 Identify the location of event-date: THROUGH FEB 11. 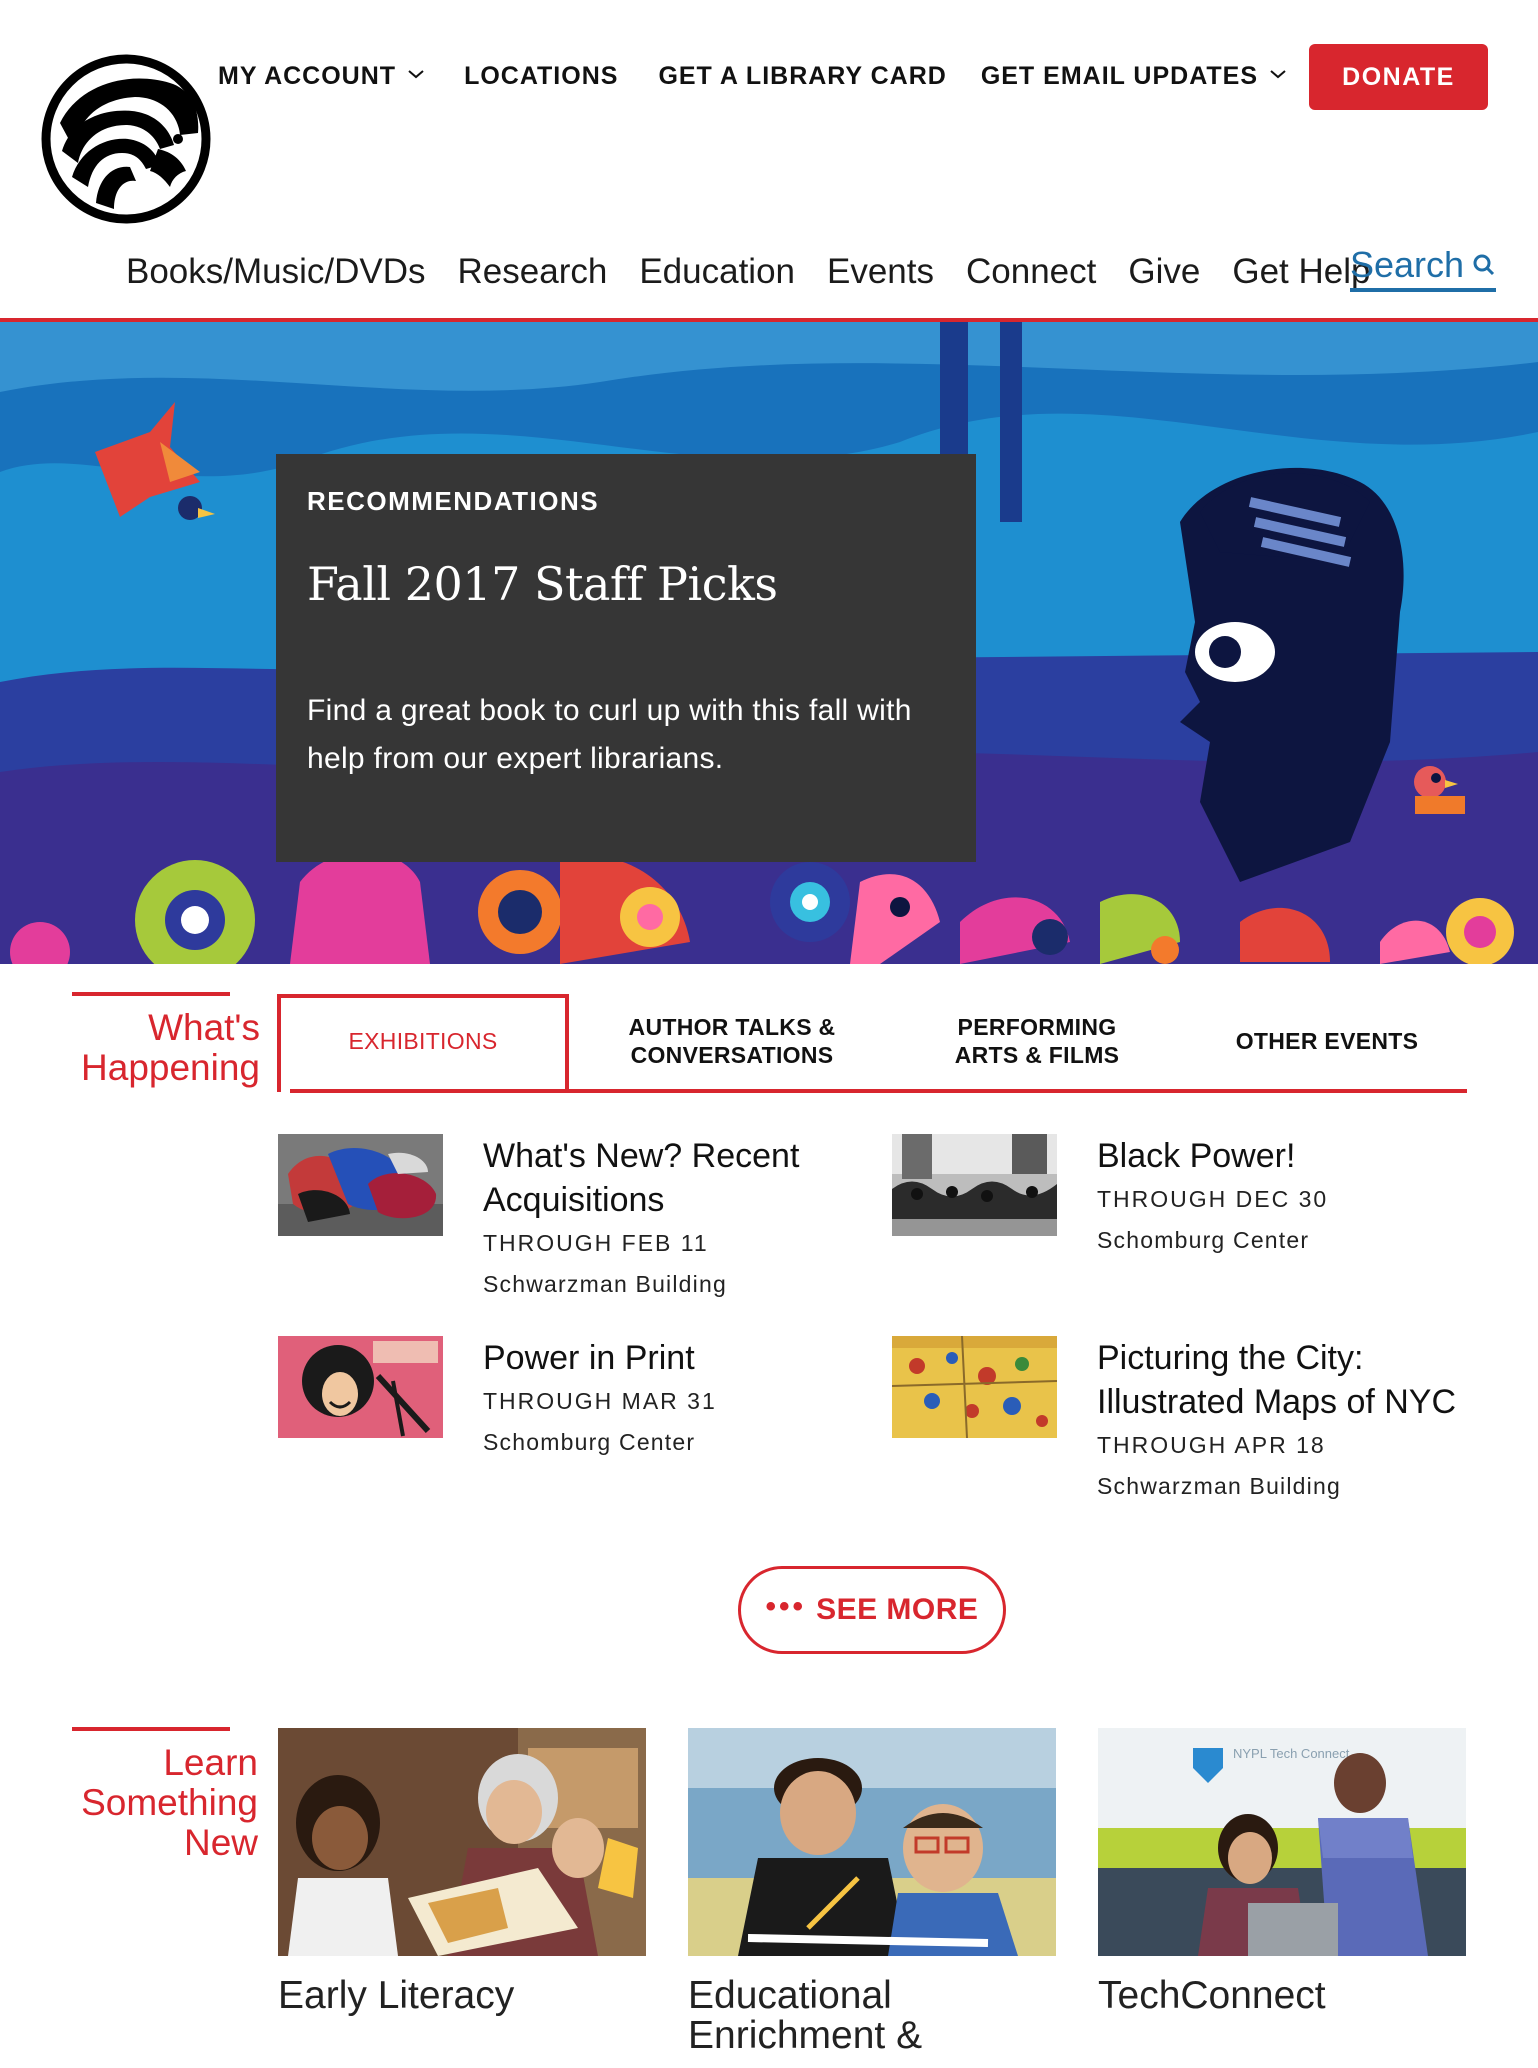
(596, 1243).